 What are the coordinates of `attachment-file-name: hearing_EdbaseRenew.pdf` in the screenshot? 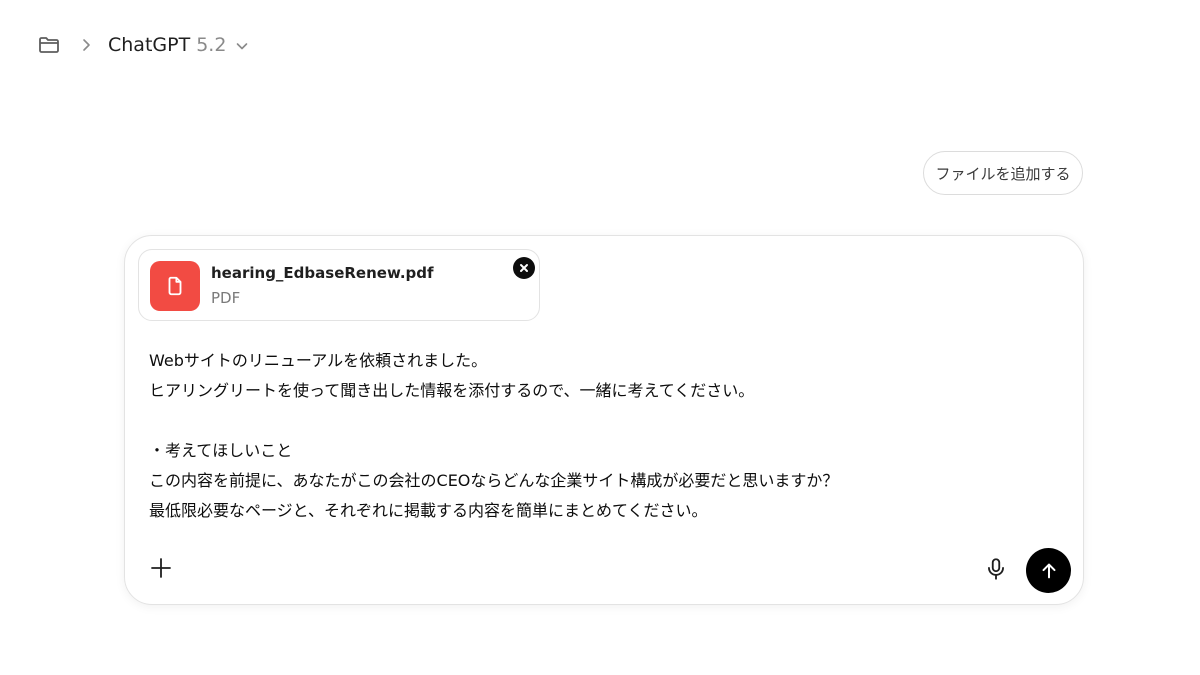 It's located at (322, 273).